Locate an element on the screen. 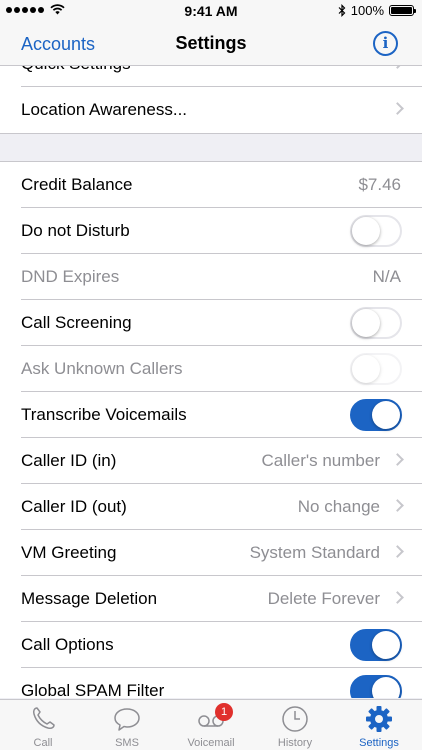  ask-unknown-callers-toggle is located at coordinates (376, 369).